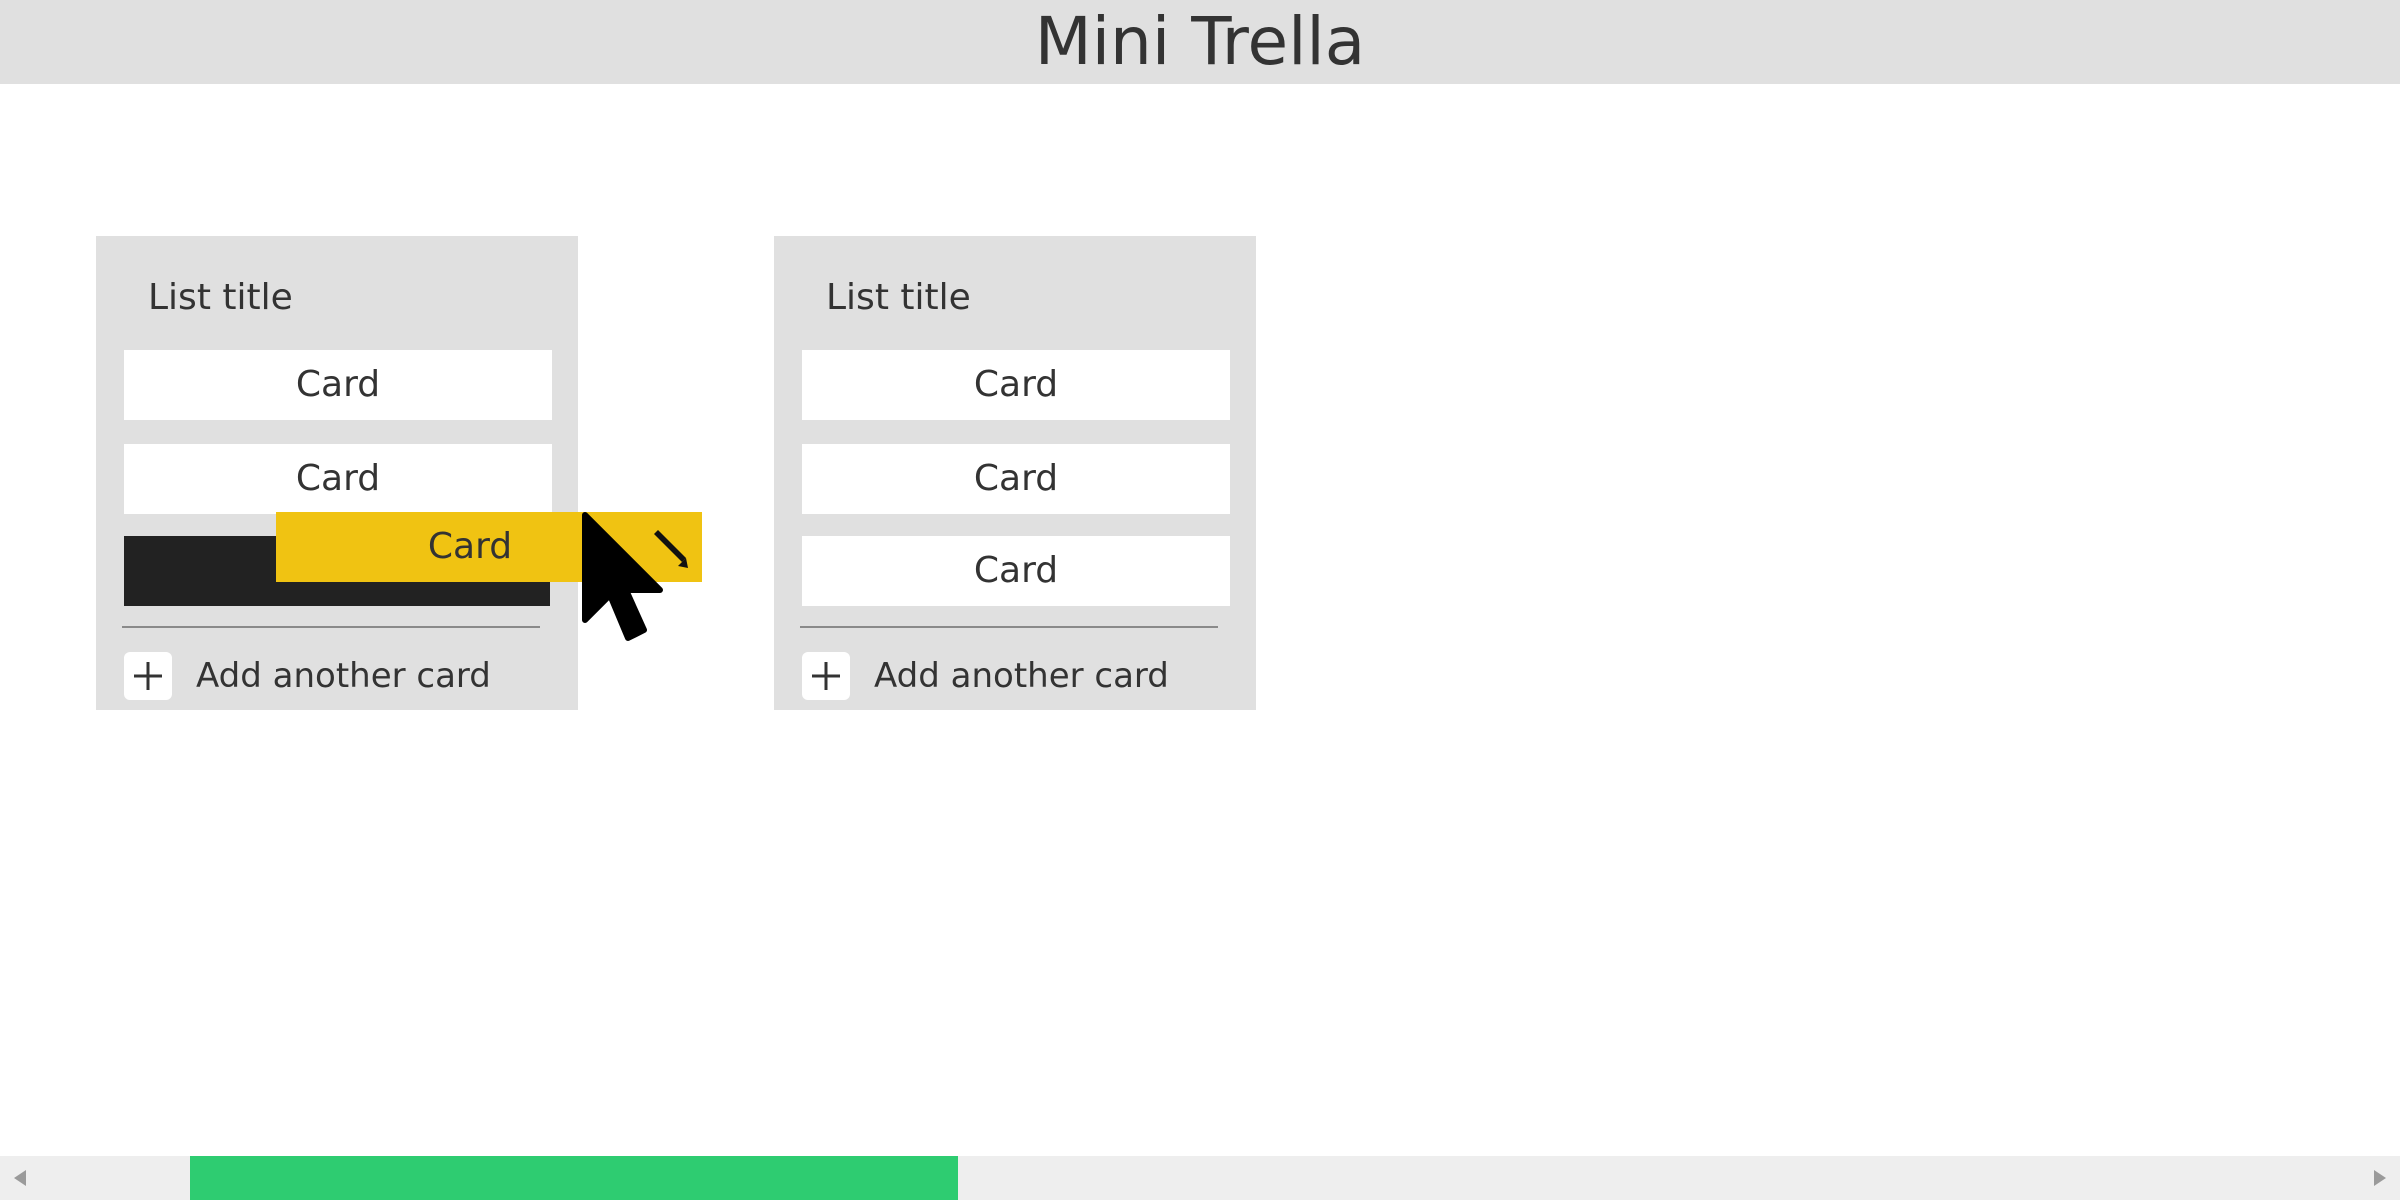 Image resolution: width=2400 pixels, height=1200 pixels. Describe the element at coordinates (625, 580) in the screenshot. I see `mouse-pointer-icon` at that location.